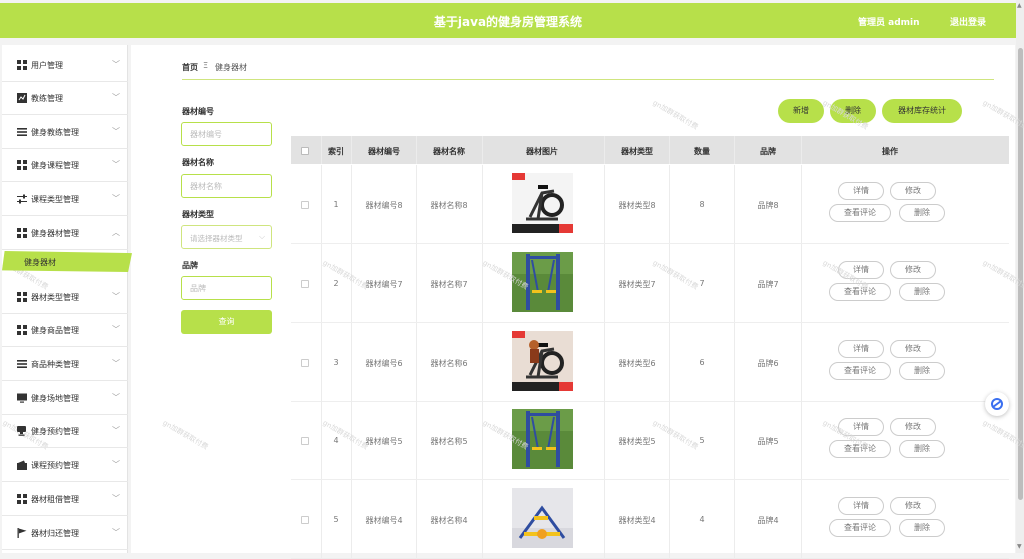 Image resolution: width=1024 pixels, height=559 pixels. What do you see at coordinates (55, 297) in the screenshot?
I see `sidebar-item-label: 器材类型管理` at bounding box center [55, 297].